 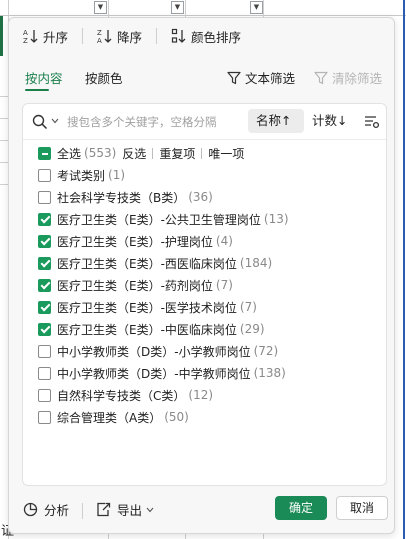 I want to click on list-item: 医疗卫生类（E类）-药剂岗位 (7), so click(x=204, y=285).